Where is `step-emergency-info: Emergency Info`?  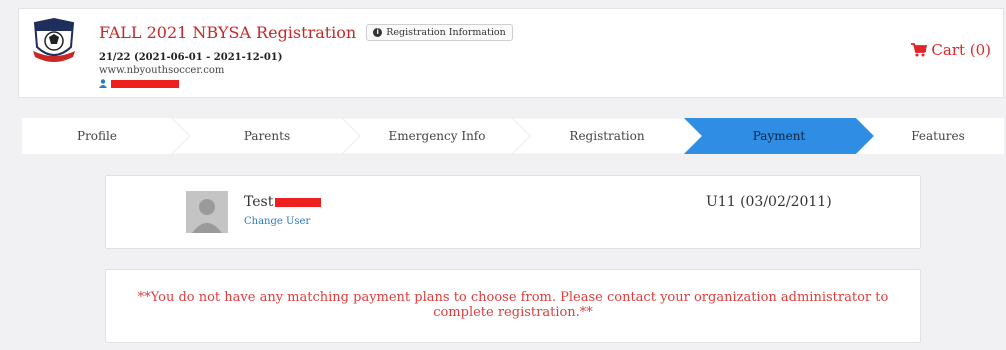
step-emergency-info: Emergency Info is located at coordinates (437, 136).